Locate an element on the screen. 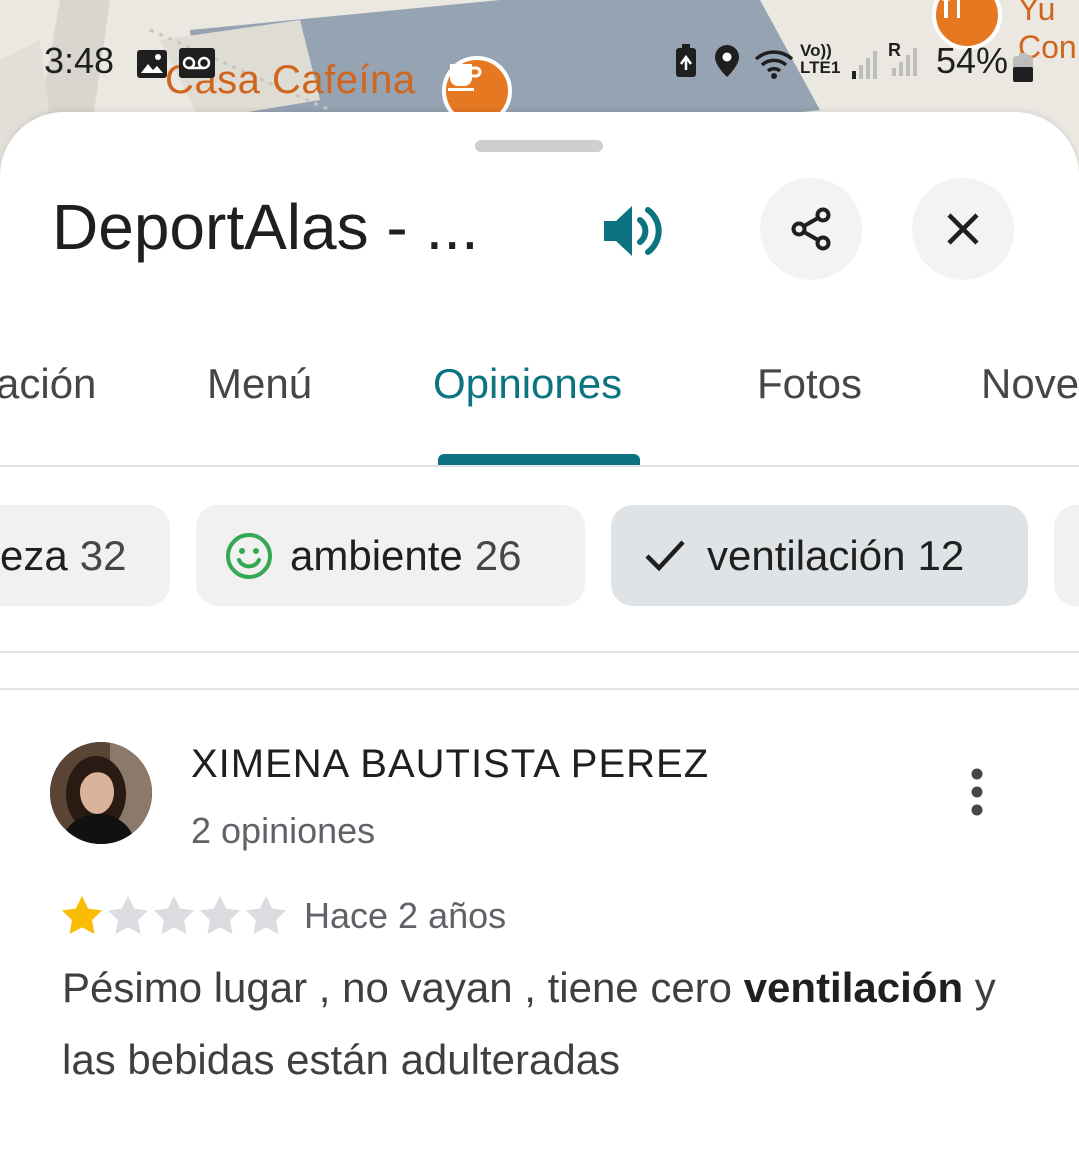  tab-menu: Menú is located at coordinates (259, 384).